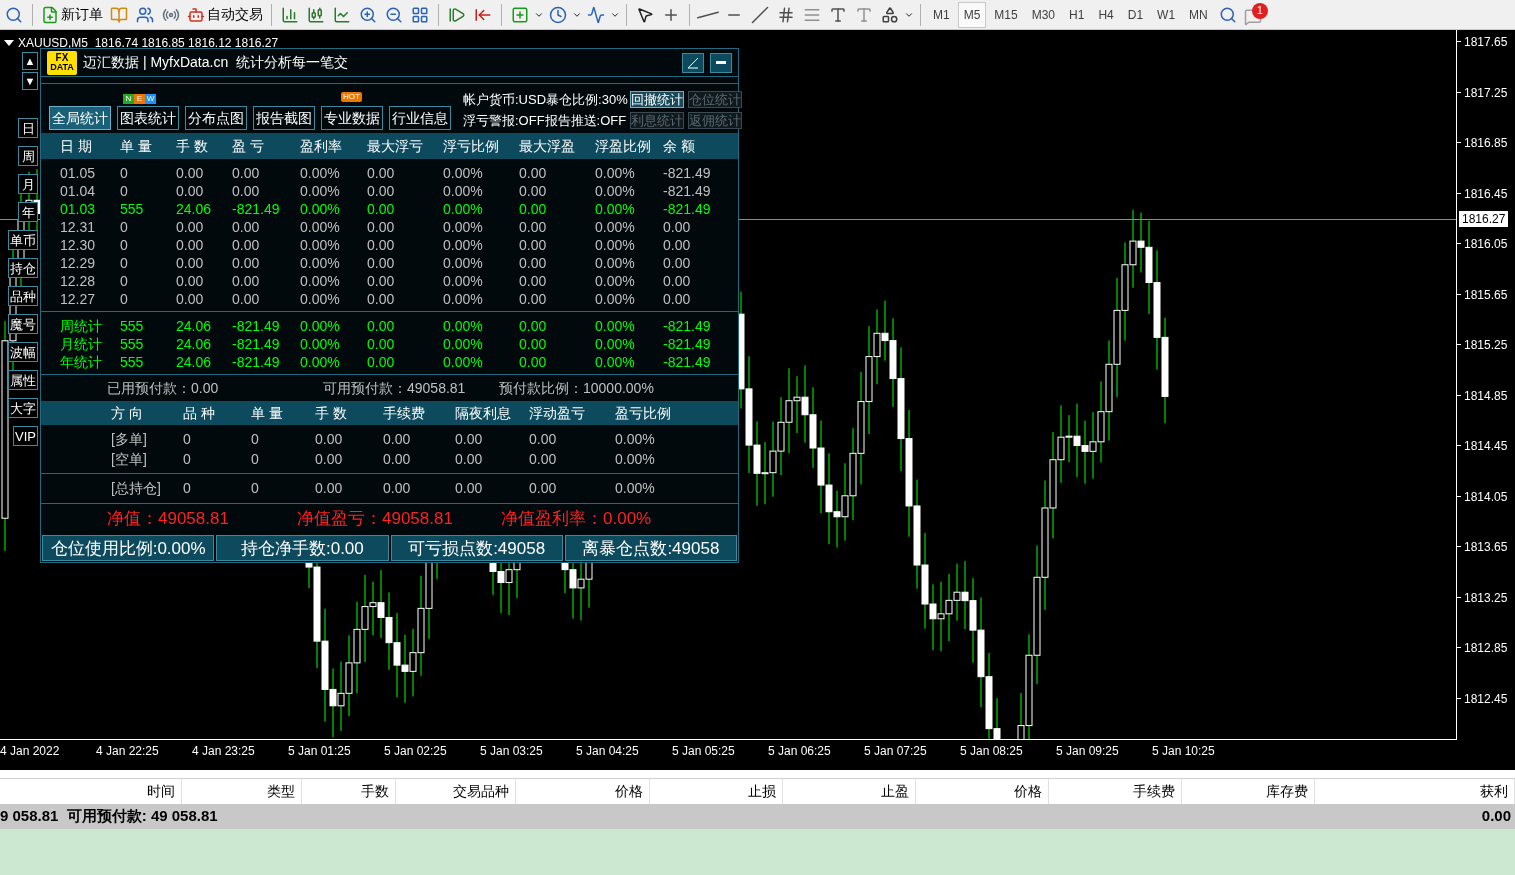 This screenshot has width=1515, height=875. Describe the element at coordinates (703, 751) in the screenshot. I see `time-label: 5 Jan 05:25` at that location.